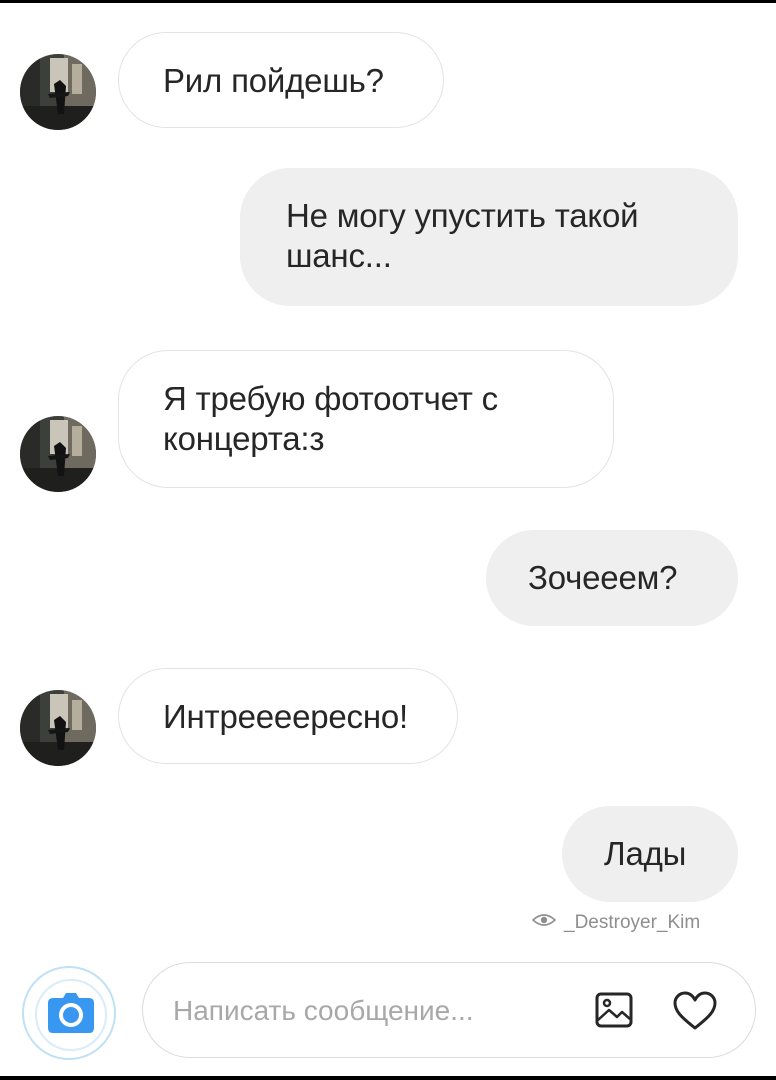  Describe the element at coordinates (695, 1013) in the screenshot. I see `heart-icon` at that location.